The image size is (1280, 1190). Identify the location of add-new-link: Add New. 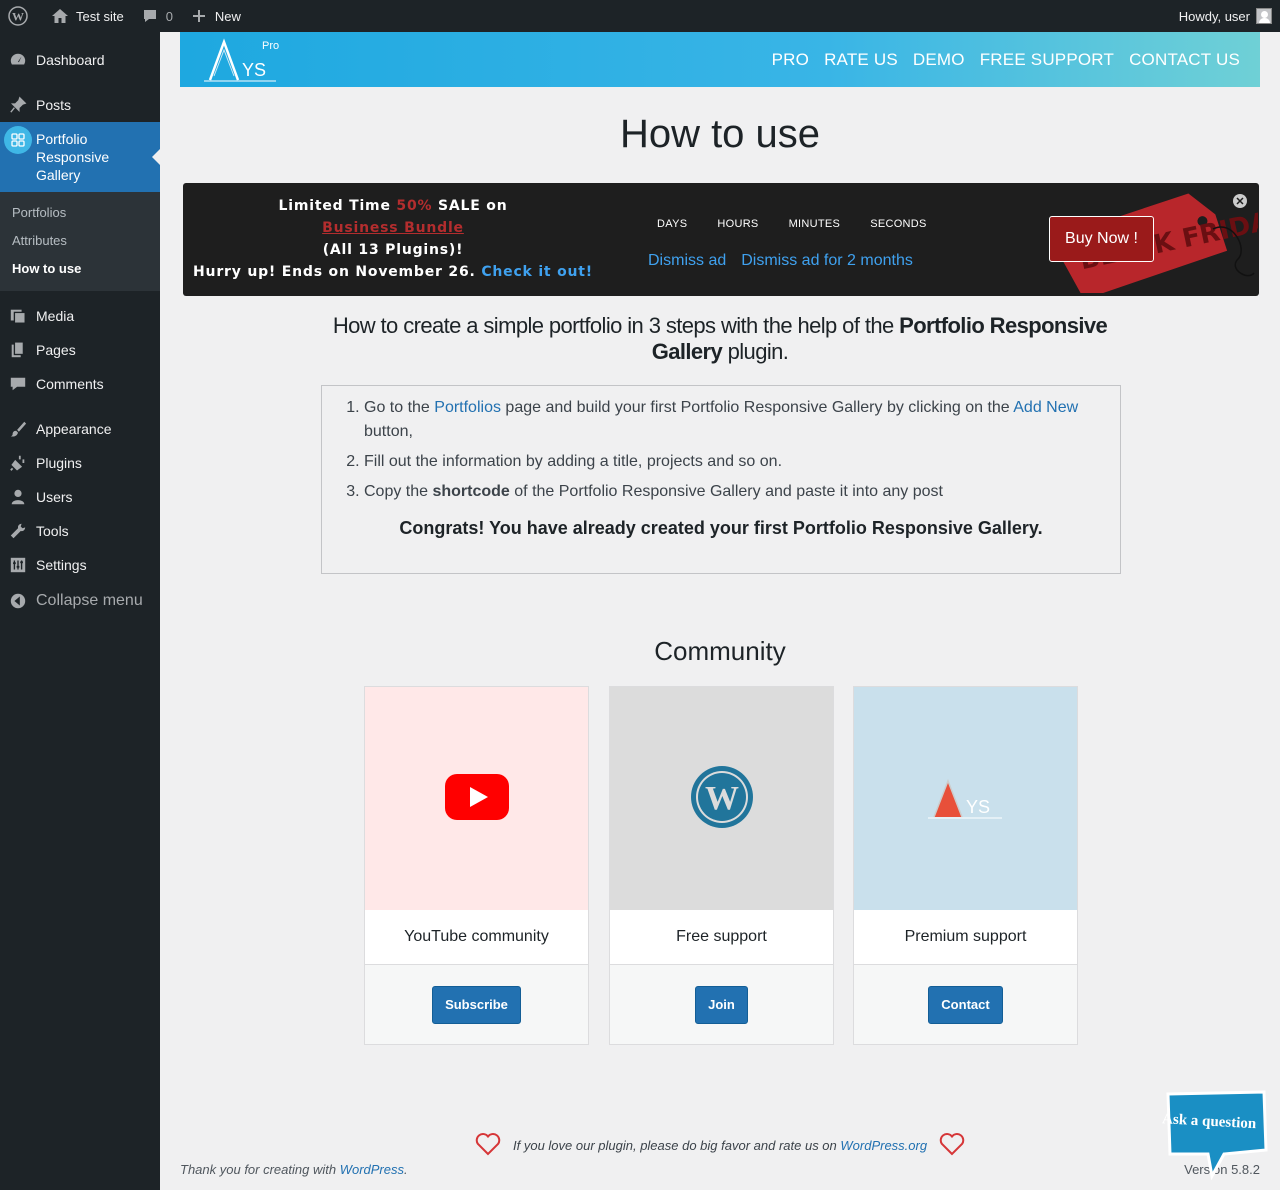
(1045, 407).